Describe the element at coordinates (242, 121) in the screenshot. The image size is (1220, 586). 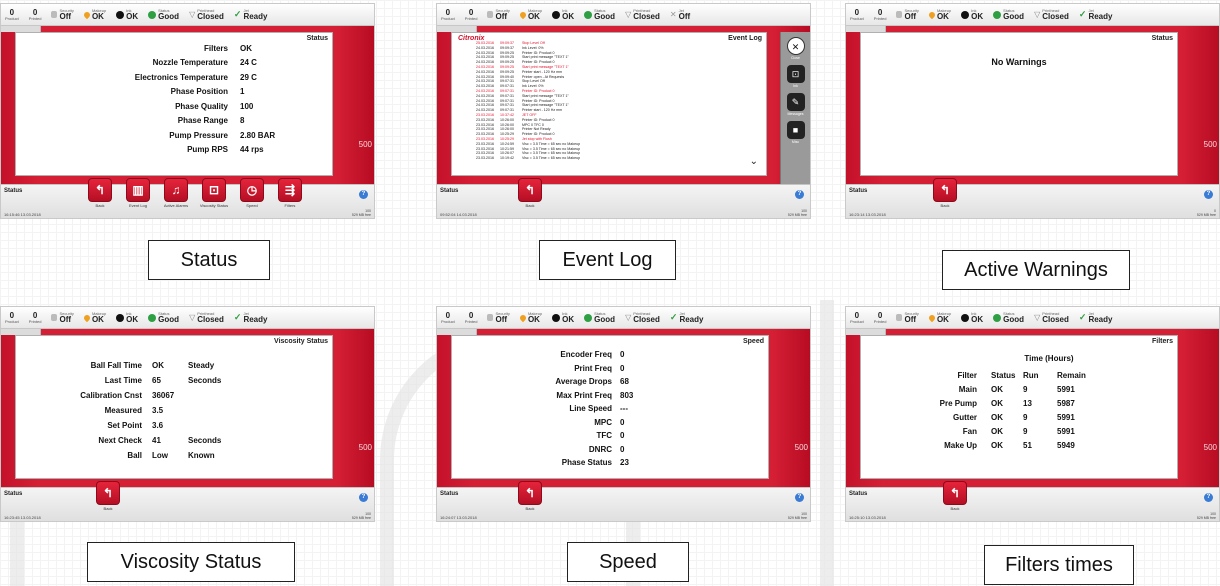
I see `status-value: 8` at that location.